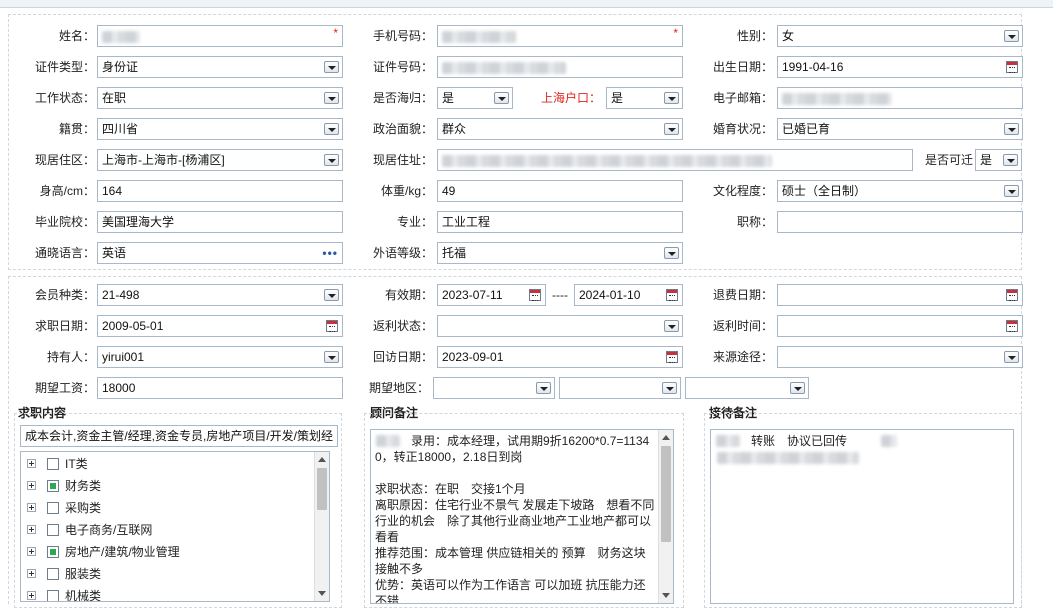  Describe the element at coordinates (398, 388) in the screenshot. I see `expected-area-label: 期望地区：` at that location.